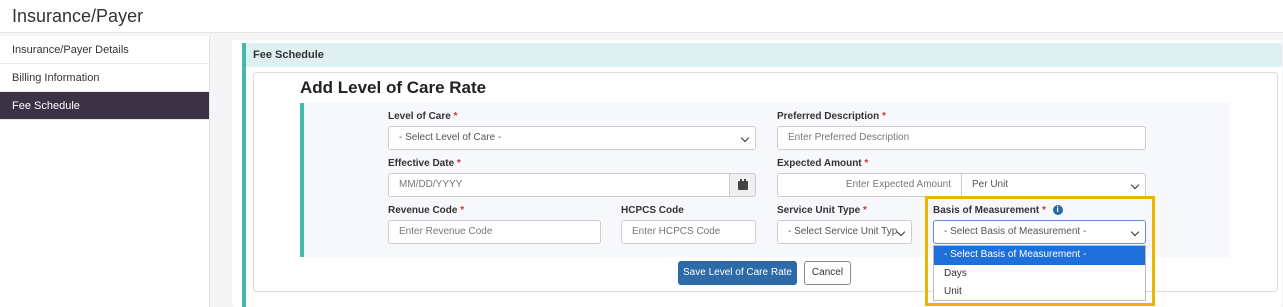  Describe the element at coordinates (1039, 232) in the screenshot. I see `basis-of-measurement-select: - Select Basis of Measurement -` at that location.